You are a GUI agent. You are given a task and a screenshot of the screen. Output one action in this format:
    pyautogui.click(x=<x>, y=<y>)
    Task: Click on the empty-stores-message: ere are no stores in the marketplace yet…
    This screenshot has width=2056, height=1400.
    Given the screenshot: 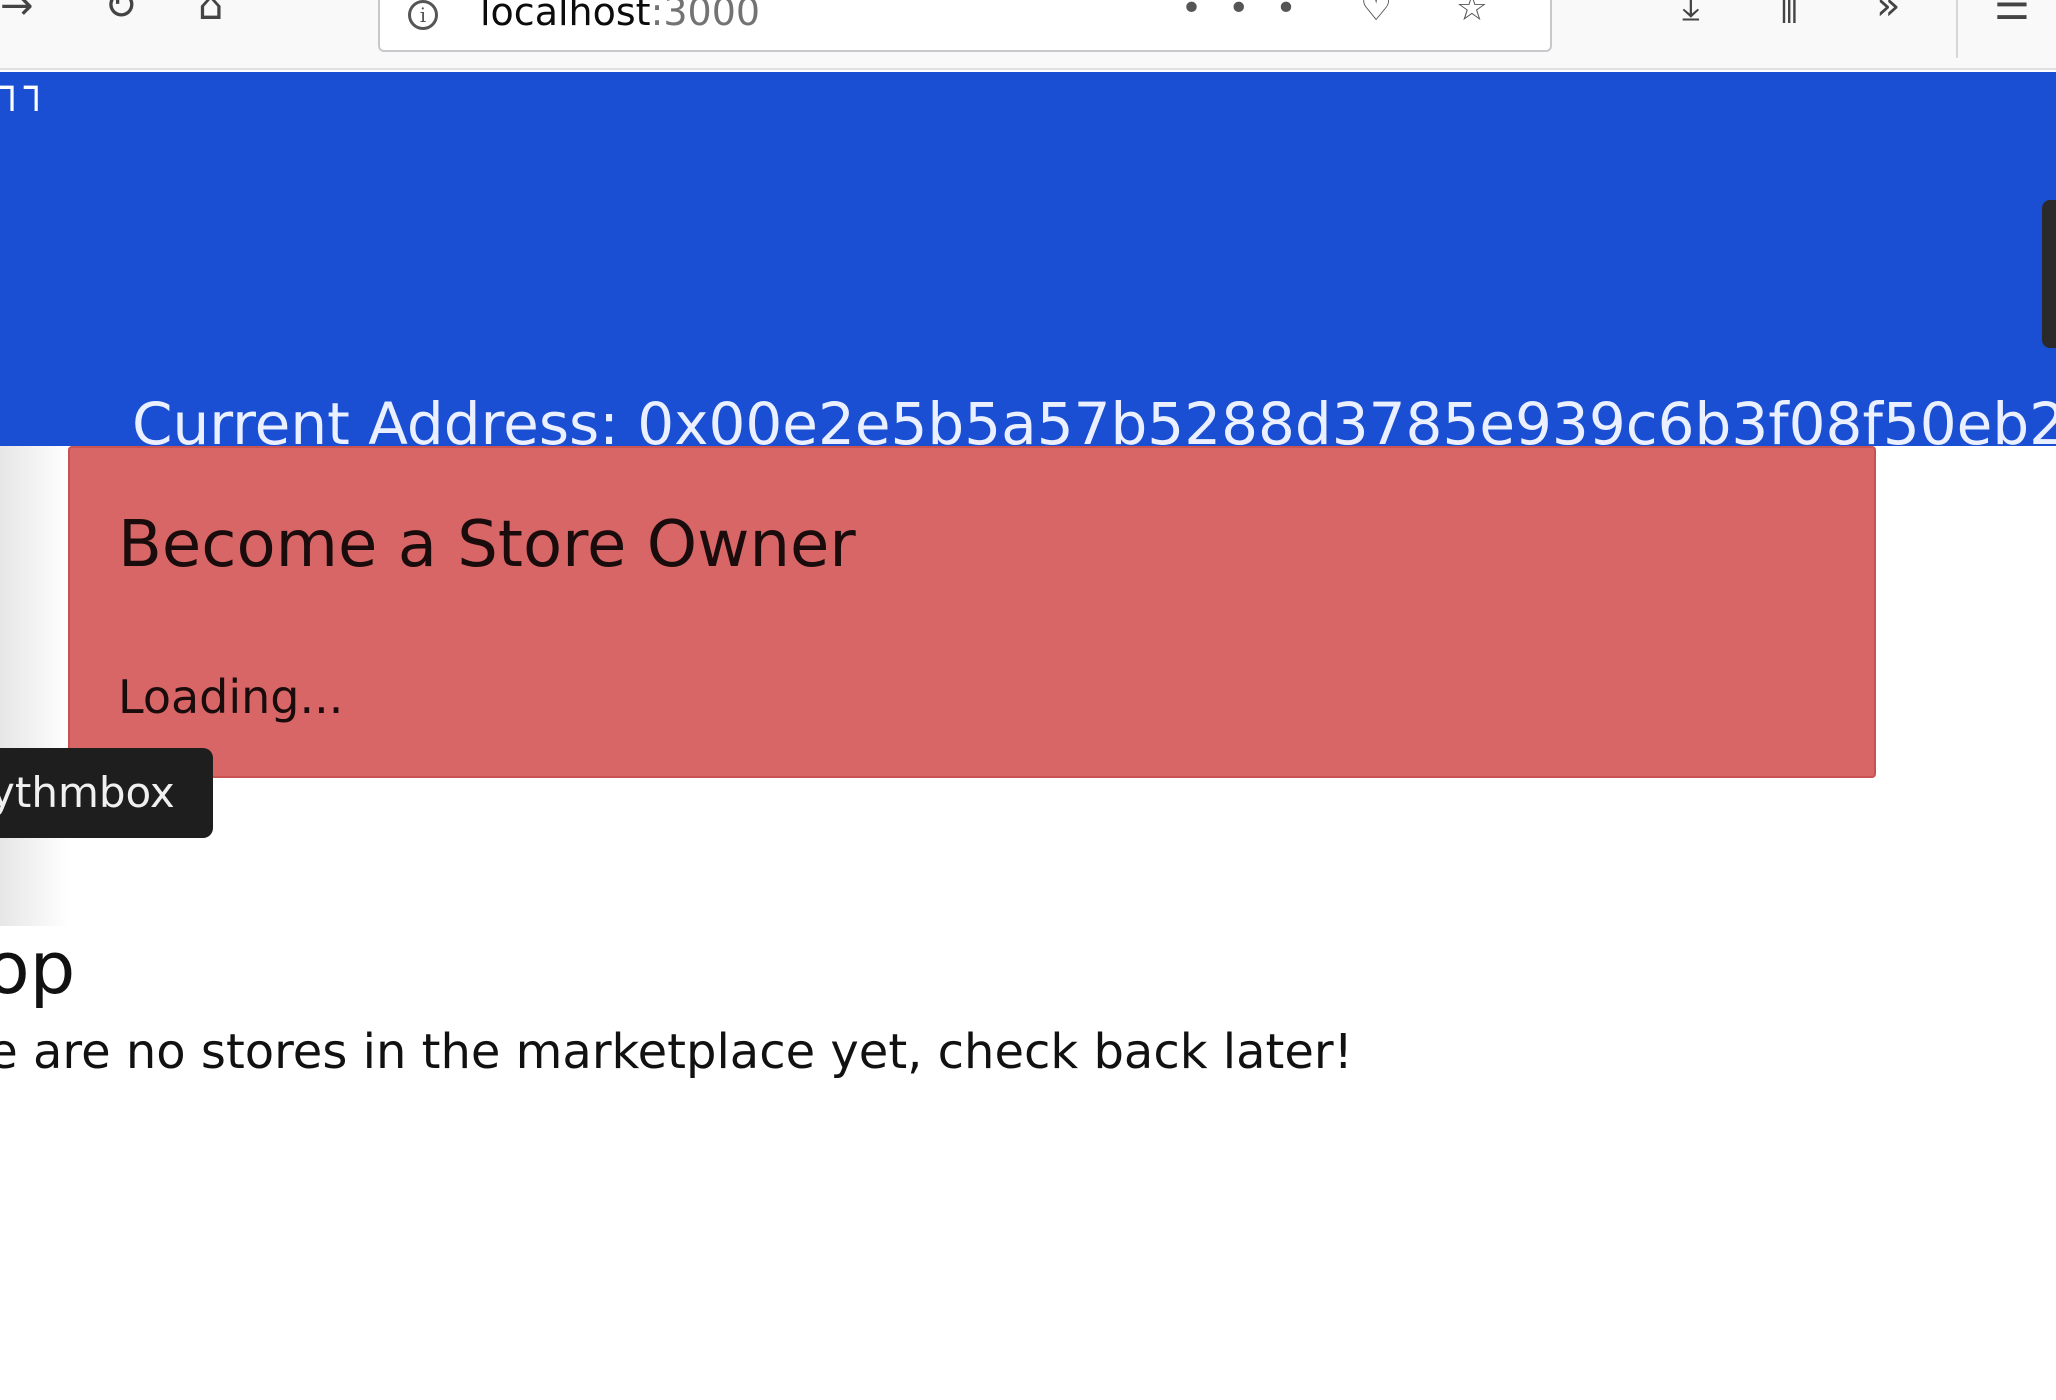 What is the action you would take?
    pyautogui.click(x=676, y=1052)
    